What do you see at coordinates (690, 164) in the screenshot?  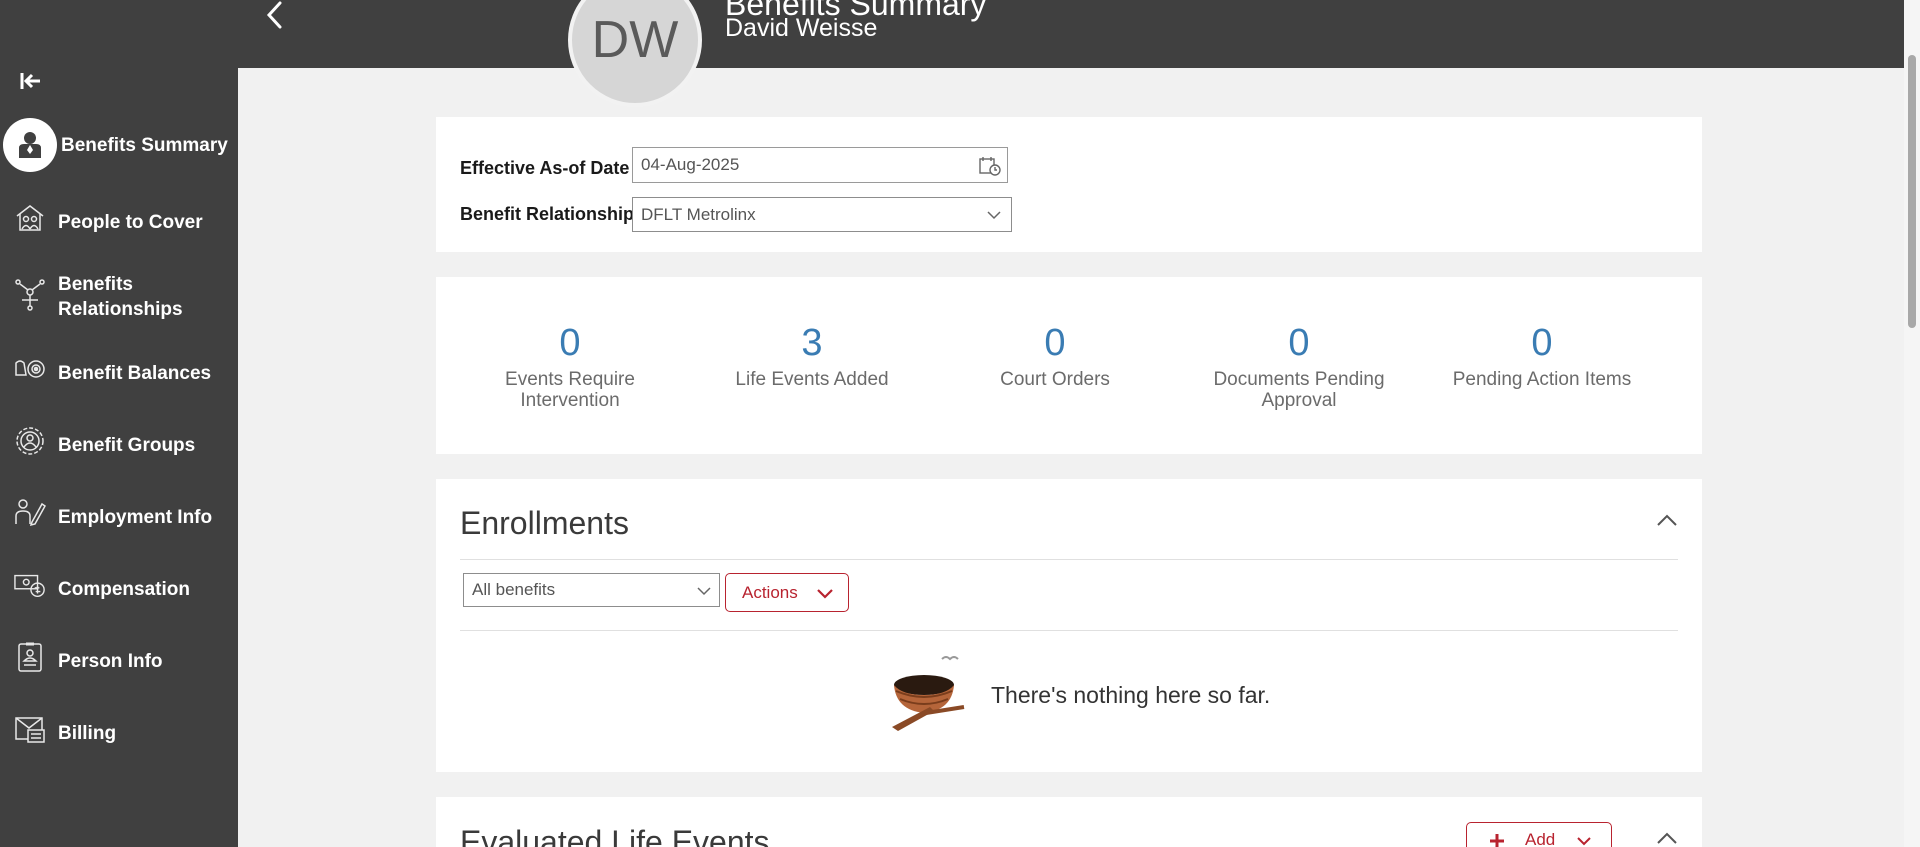 I see `effective-date-value: 04-Aug-2025` at bounding box center [690, 164].